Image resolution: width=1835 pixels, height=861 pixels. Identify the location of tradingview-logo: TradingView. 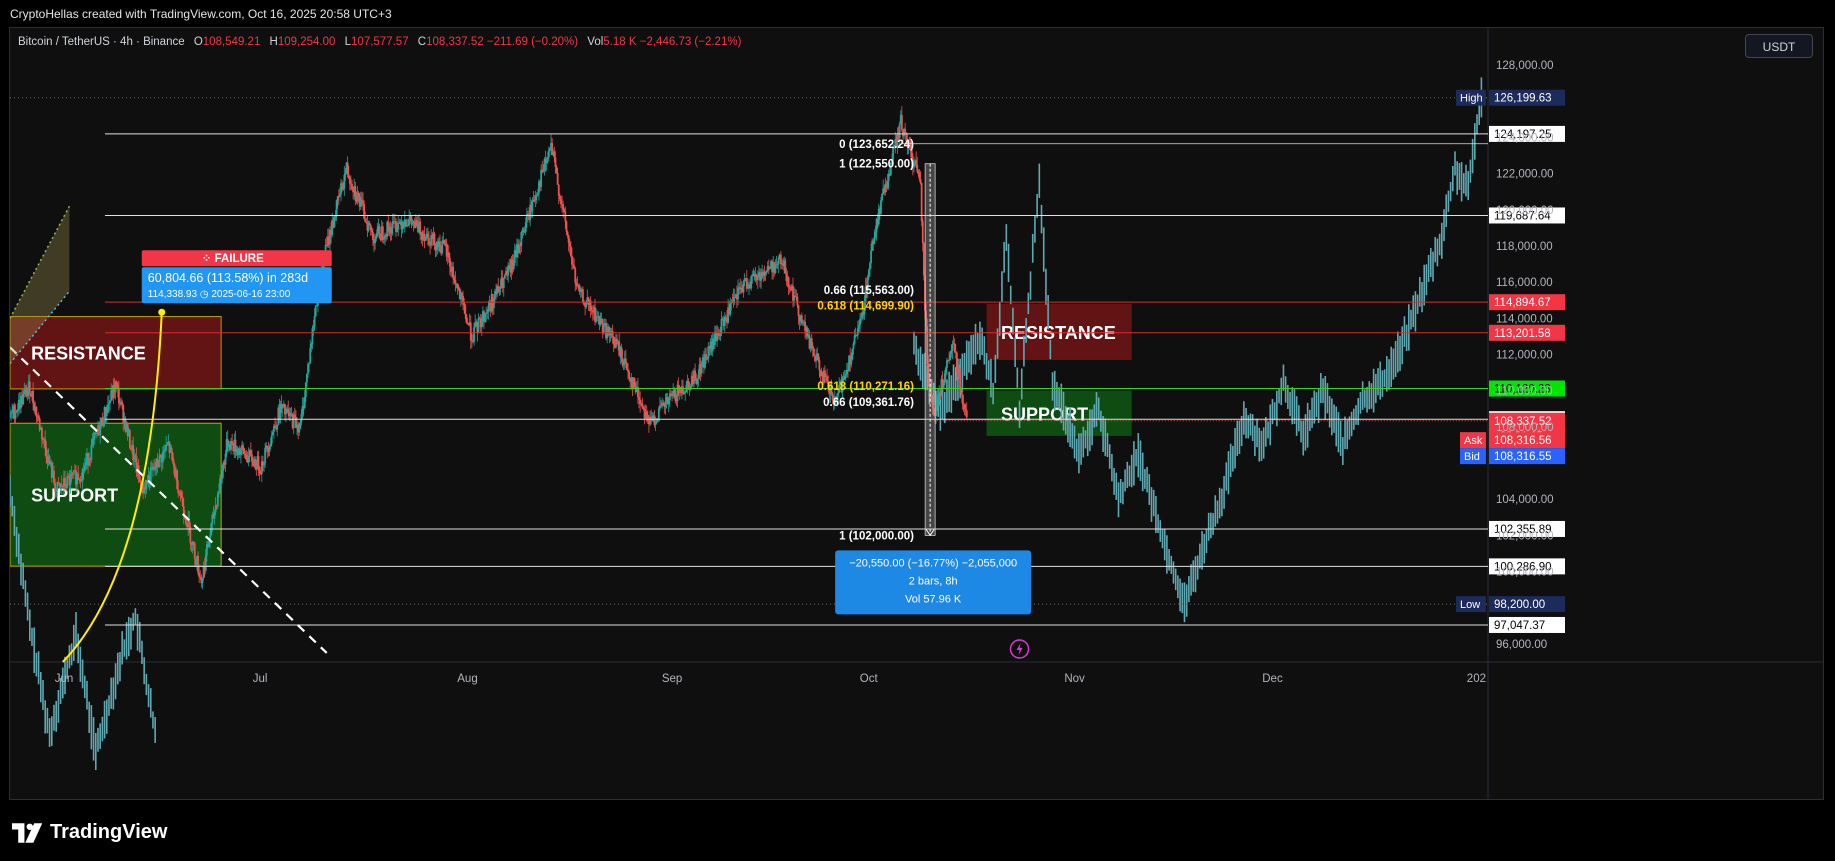
(89, 832).